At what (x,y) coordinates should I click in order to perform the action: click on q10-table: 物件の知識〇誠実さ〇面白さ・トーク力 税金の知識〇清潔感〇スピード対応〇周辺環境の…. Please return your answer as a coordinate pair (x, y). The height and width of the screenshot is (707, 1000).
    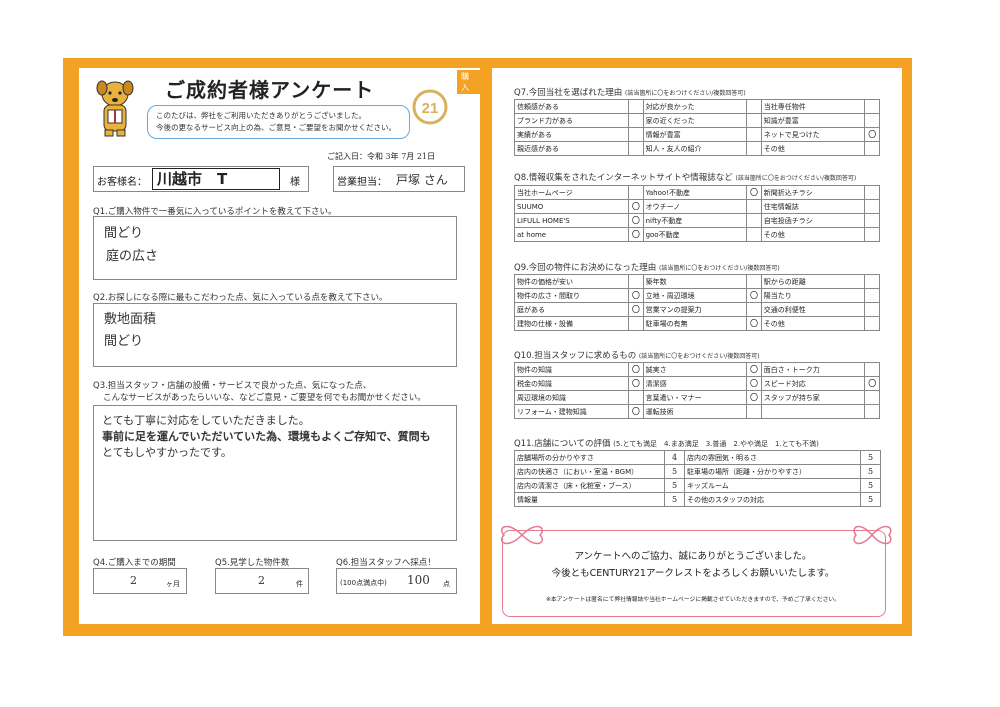
    Looking at the image, I should click on (696, 390).